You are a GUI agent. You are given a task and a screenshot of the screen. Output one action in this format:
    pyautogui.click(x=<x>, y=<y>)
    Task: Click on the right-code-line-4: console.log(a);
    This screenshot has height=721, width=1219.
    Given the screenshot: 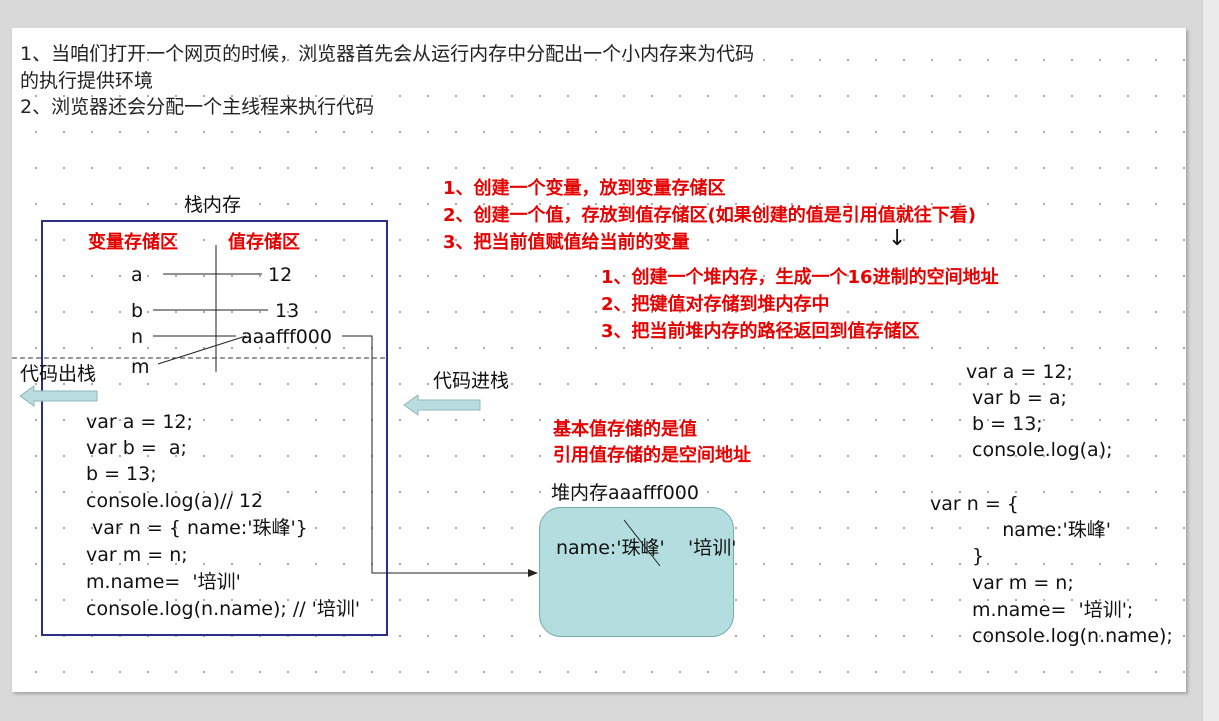 What is the action you would take?
    pyautogui.click(x=1039, y=450)
    